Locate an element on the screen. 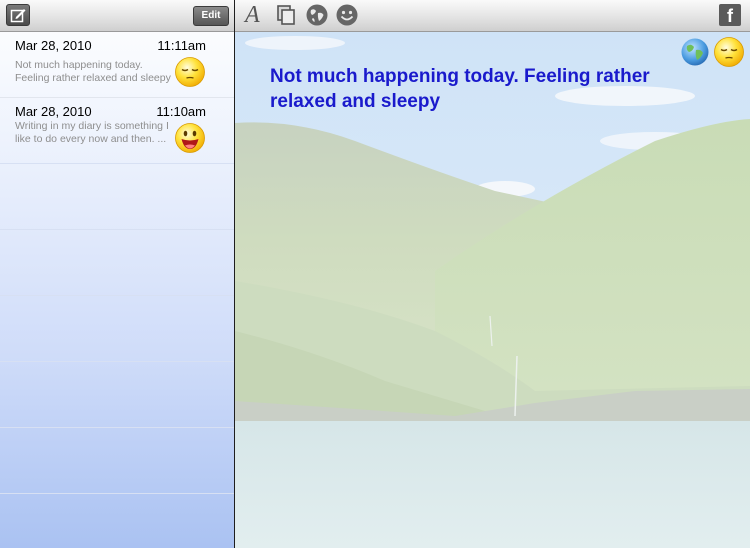 Image resolution: width=750 pixels, height=548 pixels. entry-time: 11:11am is located at coordinates (181, 45).